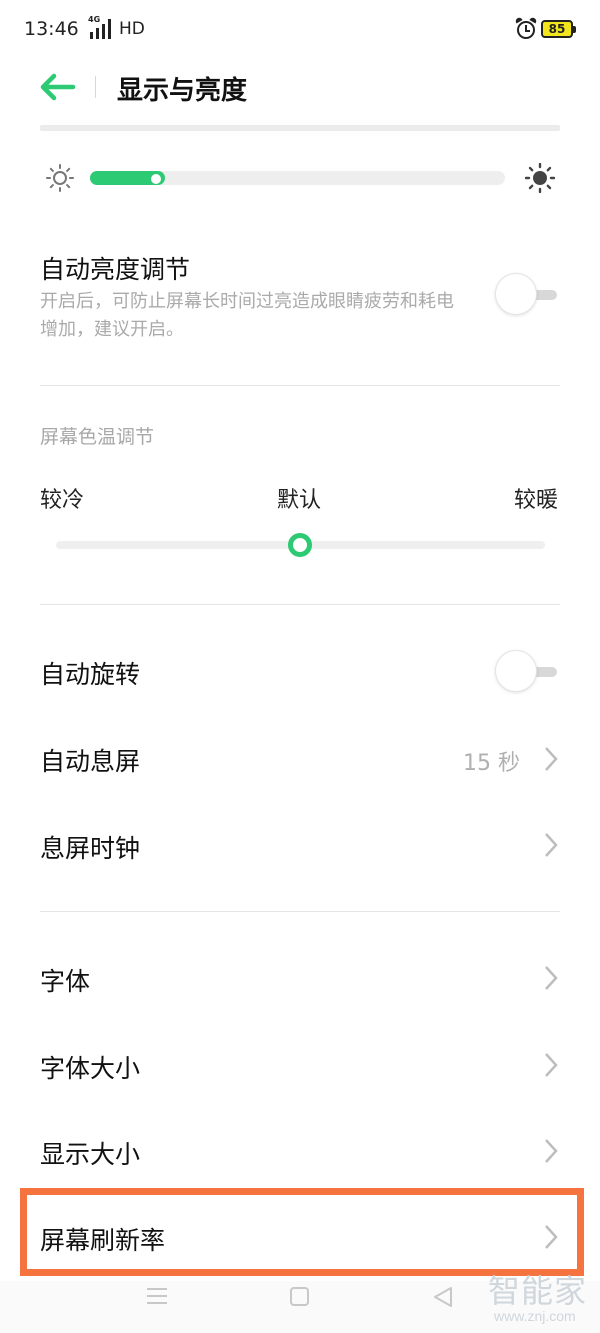 Image resolution: width=600 pixels, height=1333 pixels. I want to click on signal-icon: 4G, so click(101, 27).